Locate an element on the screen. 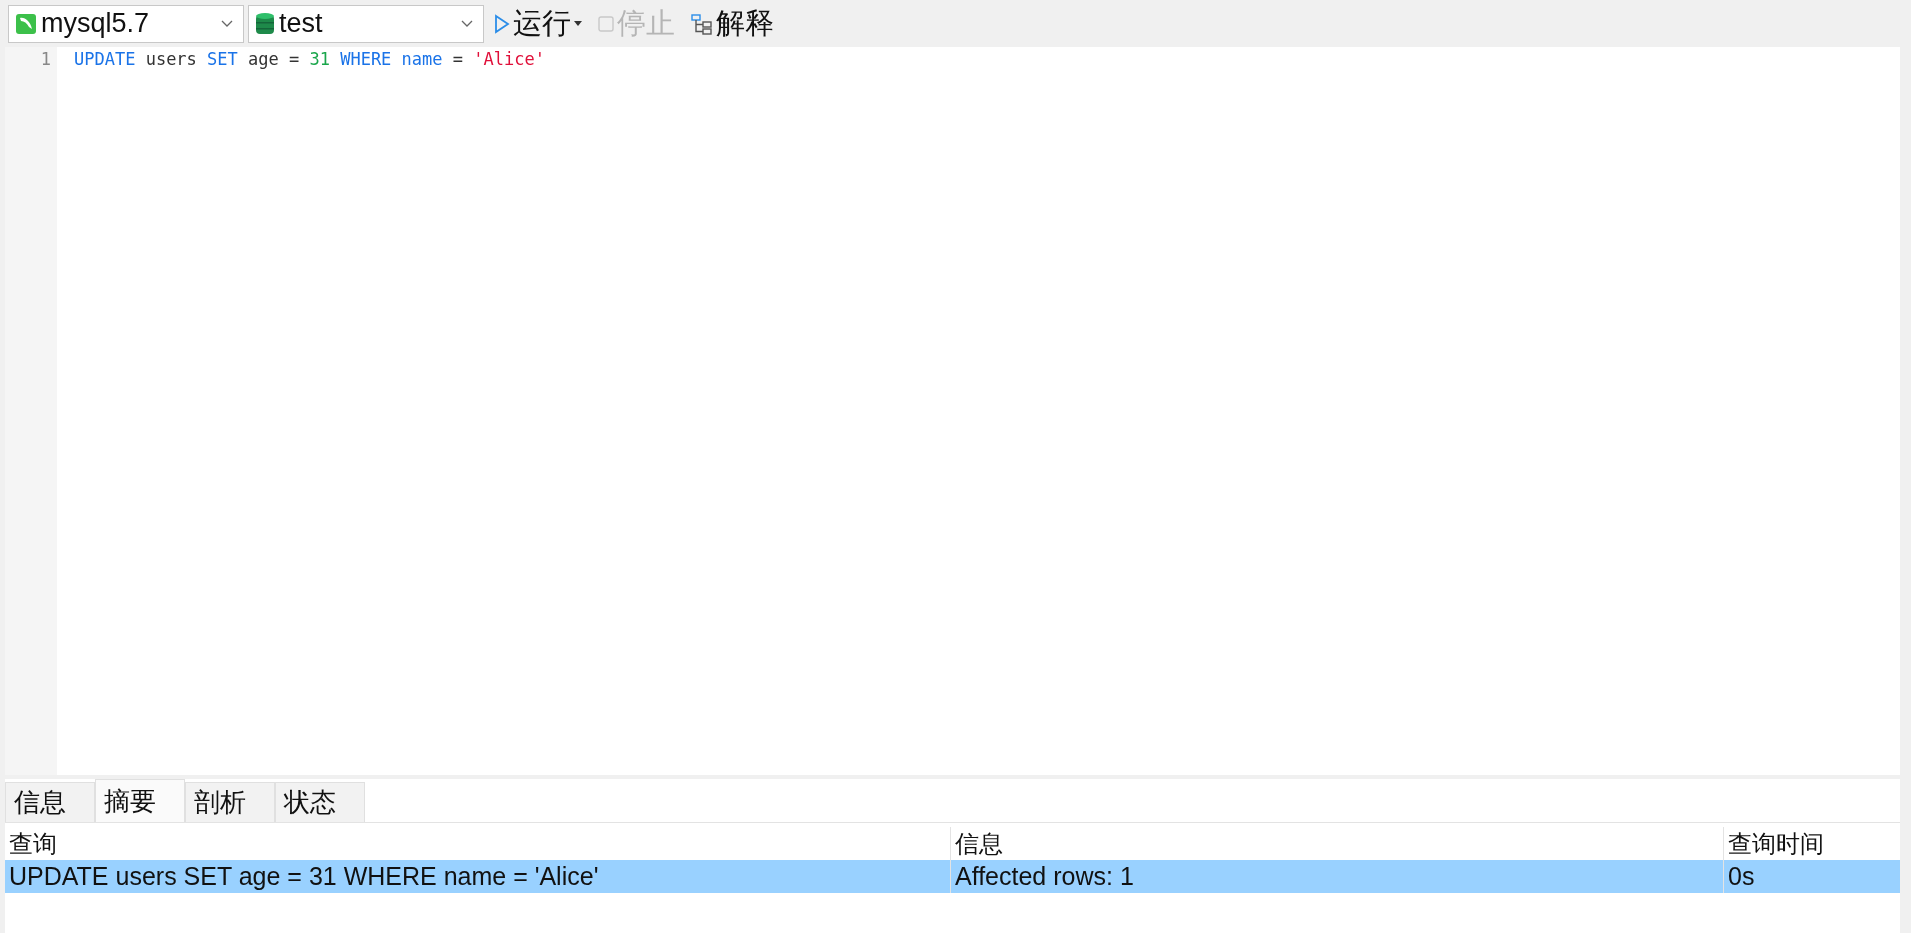 This screenshot has width=1911, height=933. run-button: 运行 is located at coordinates (538, 23).